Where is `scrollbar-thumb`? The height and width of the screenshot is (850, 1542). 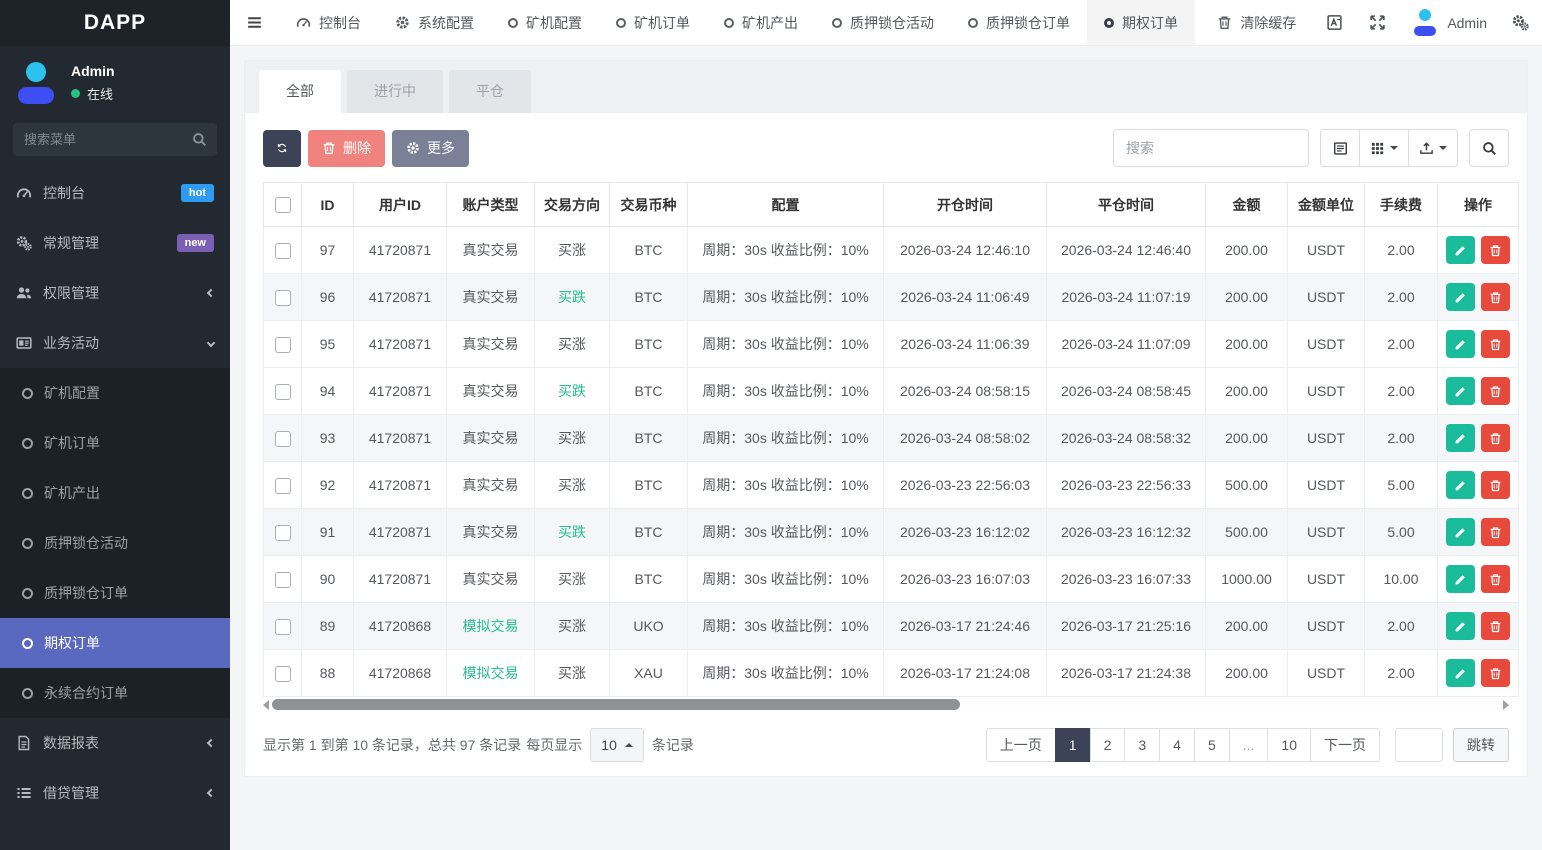
scrollbar-thumb is located at coordinates (616, 704).